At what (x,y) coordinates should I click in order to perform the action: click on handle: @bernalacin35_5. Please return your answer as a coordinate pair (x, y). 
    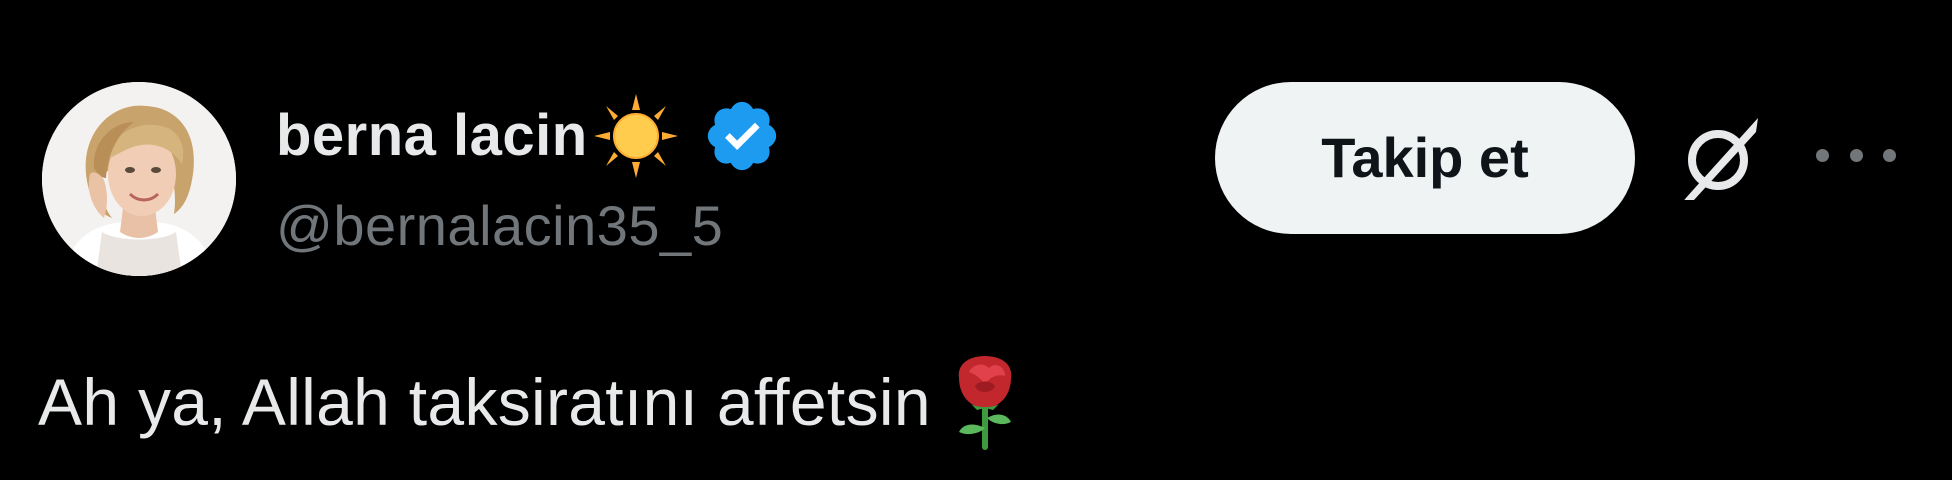
    Looking at the image, I should click on (499, 226).